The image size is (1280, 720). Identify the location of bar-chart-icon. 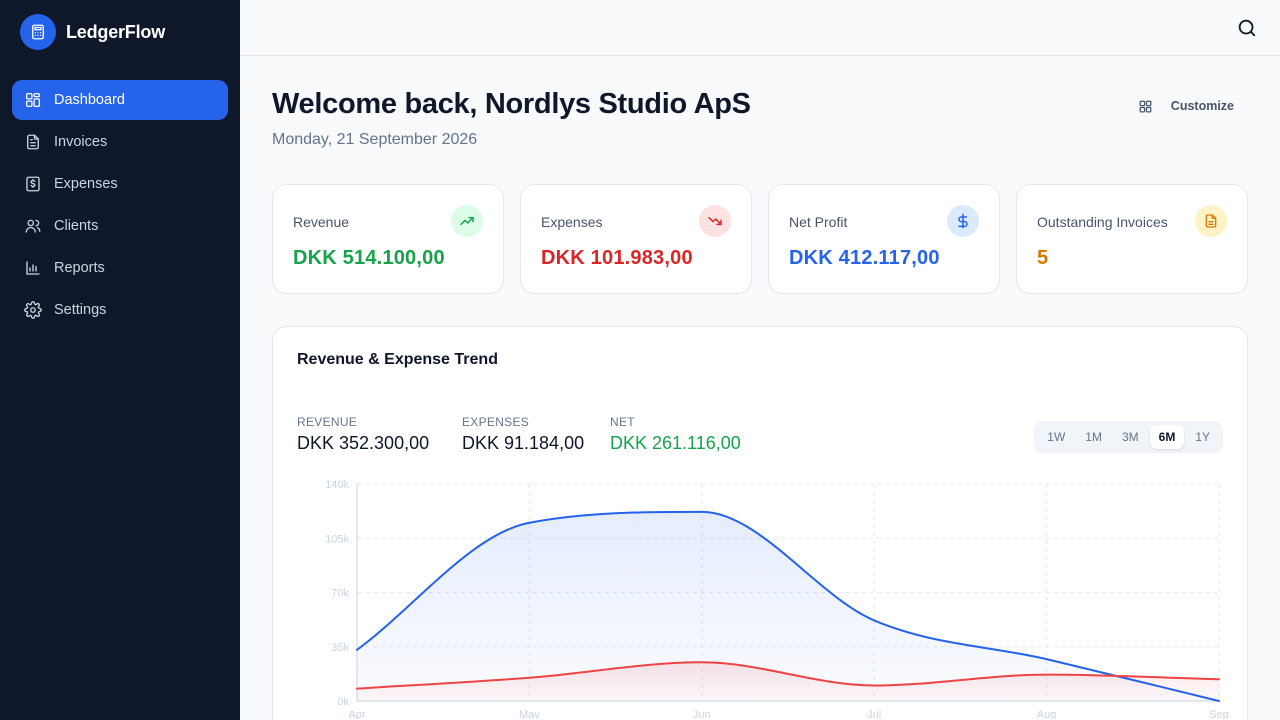
(33, 268).